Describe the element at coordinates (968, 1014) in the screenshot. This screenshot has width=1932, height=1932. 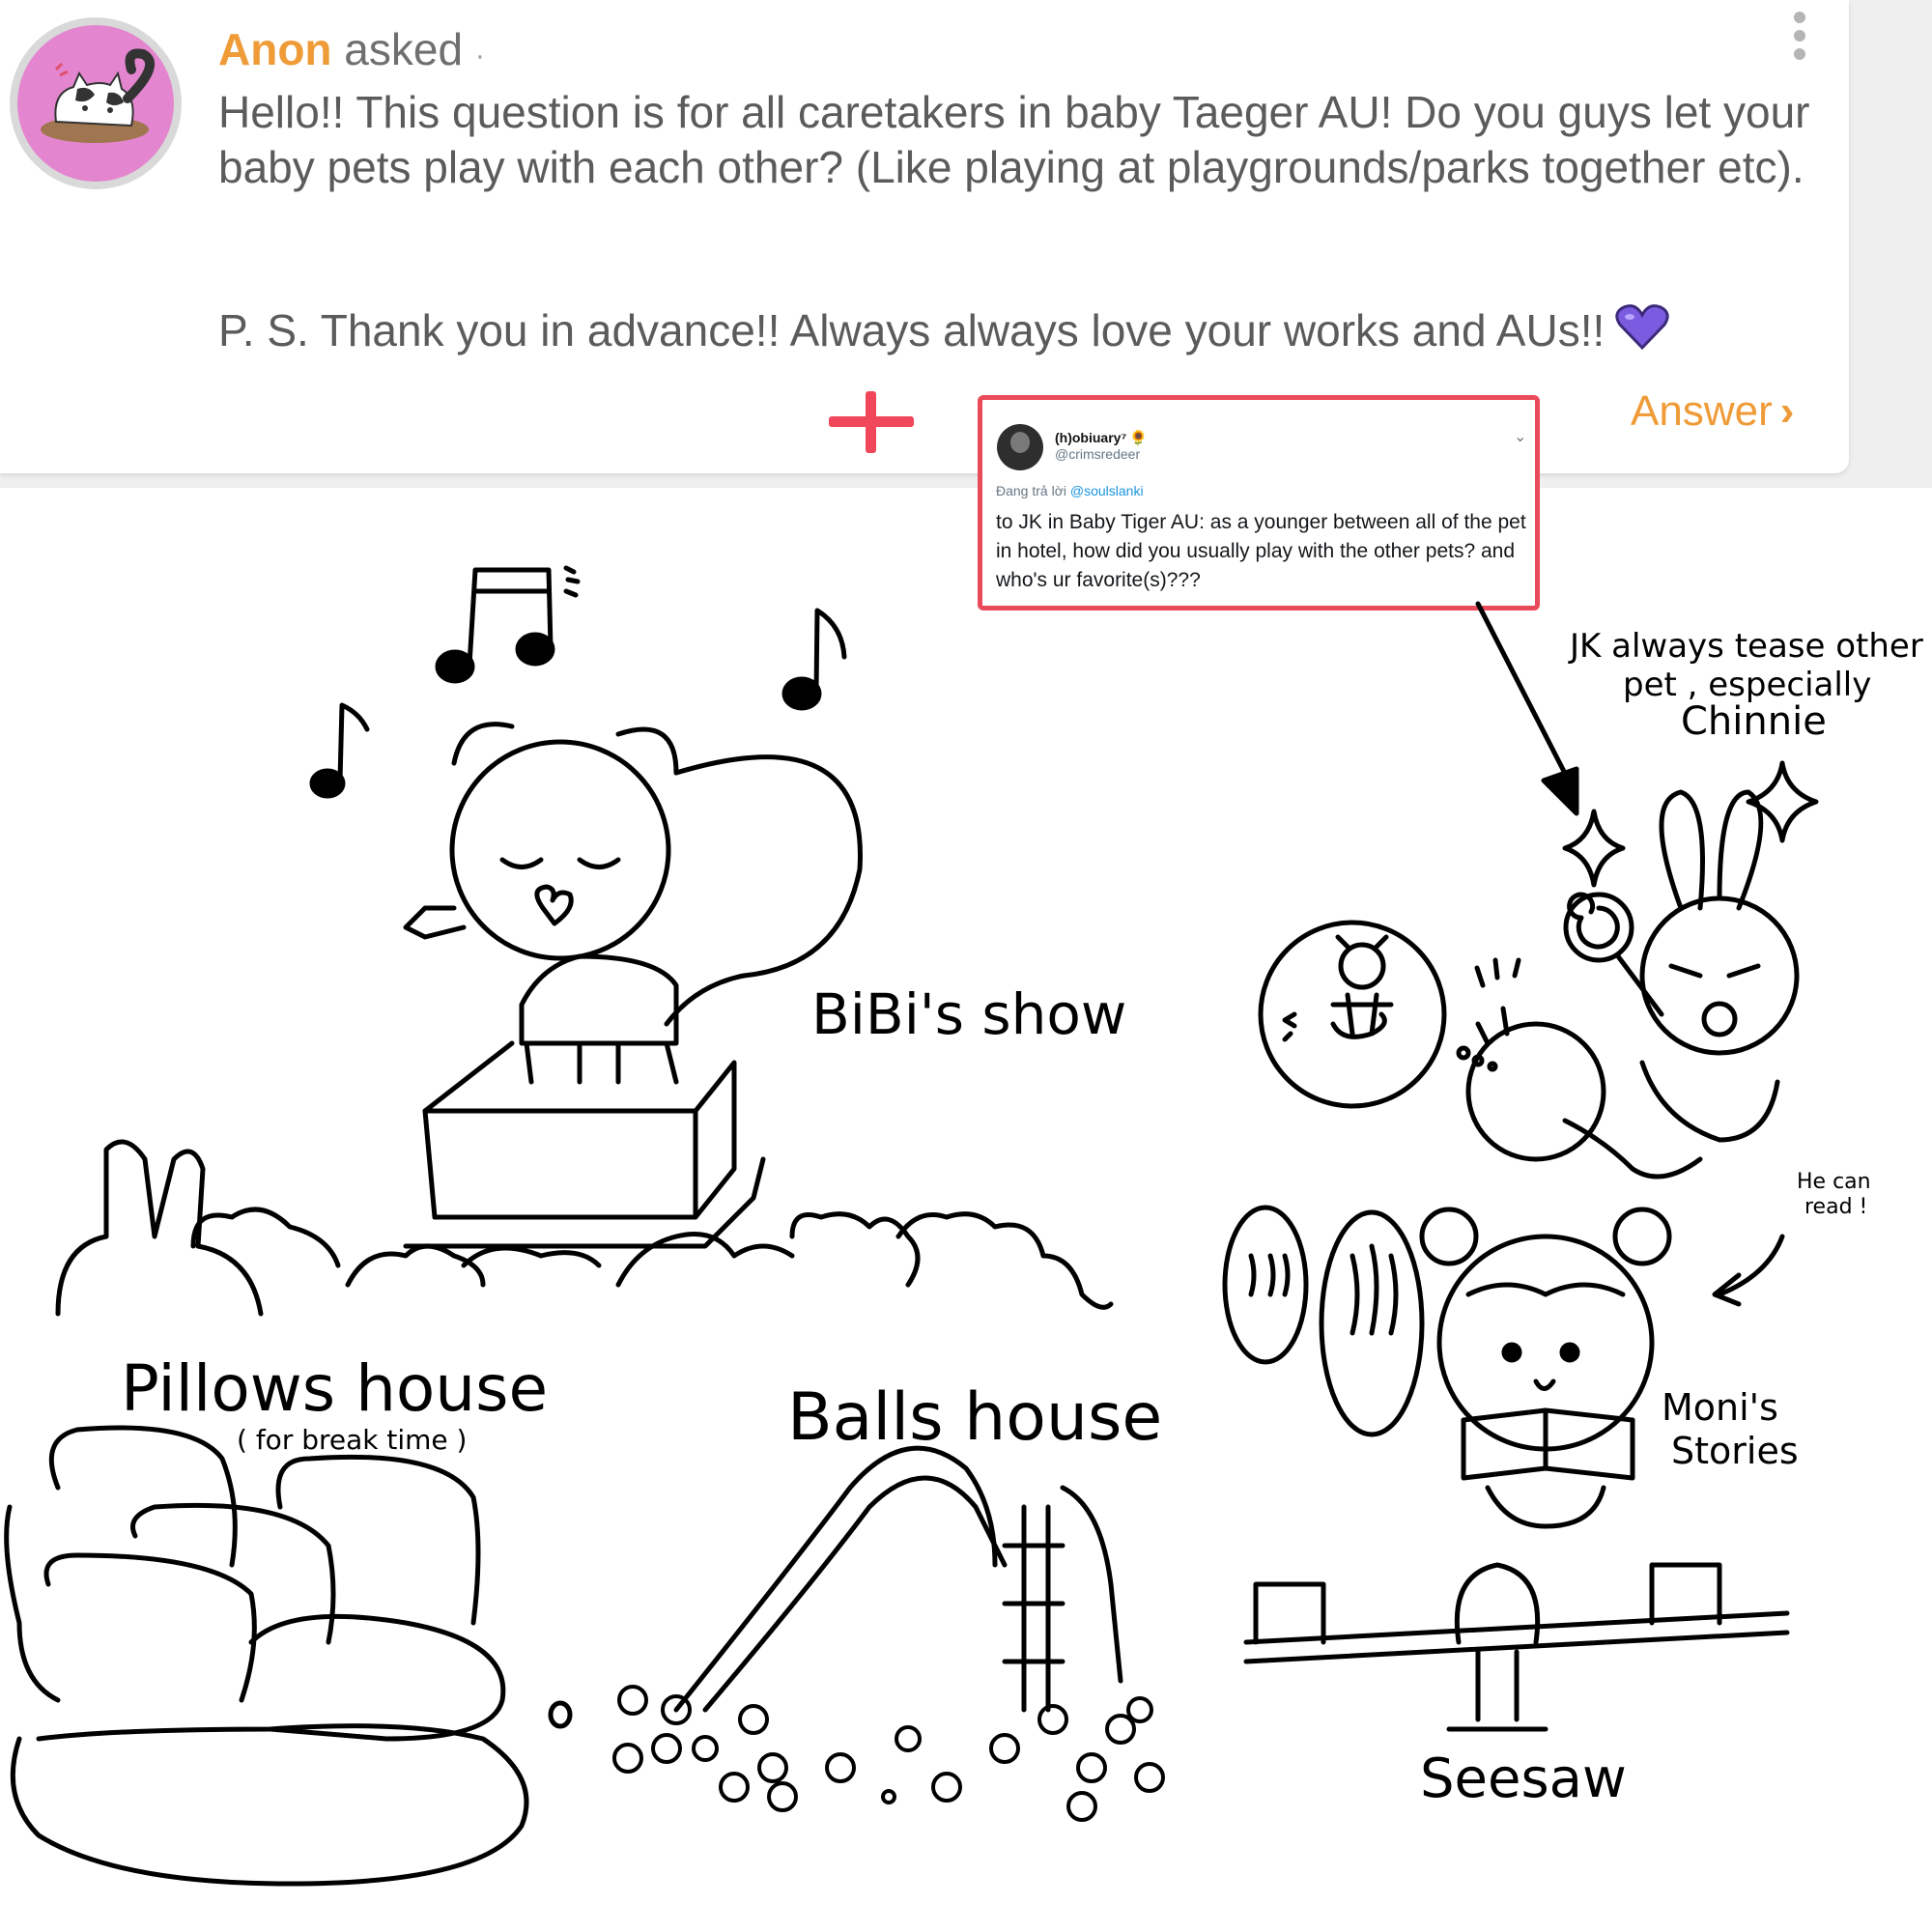
I see `bibi-show-label: BiBi's show` at that location.